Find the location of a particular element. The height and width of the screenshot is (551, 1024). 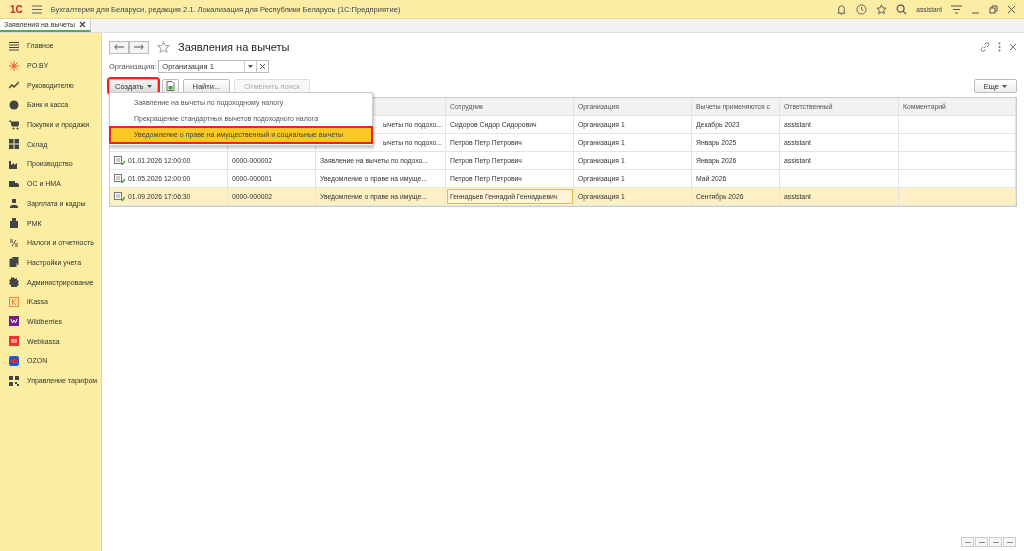

history-icon is located at coordinates (862, 9).